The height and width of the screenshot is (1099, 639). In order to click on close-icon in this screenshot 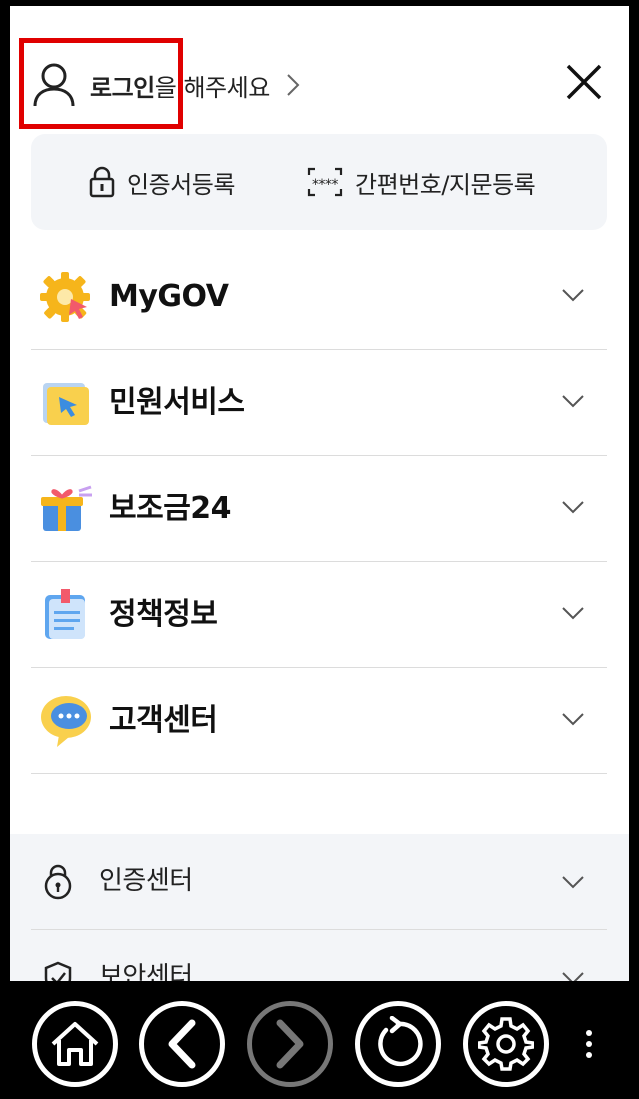, I will do `click(584, 82)`.